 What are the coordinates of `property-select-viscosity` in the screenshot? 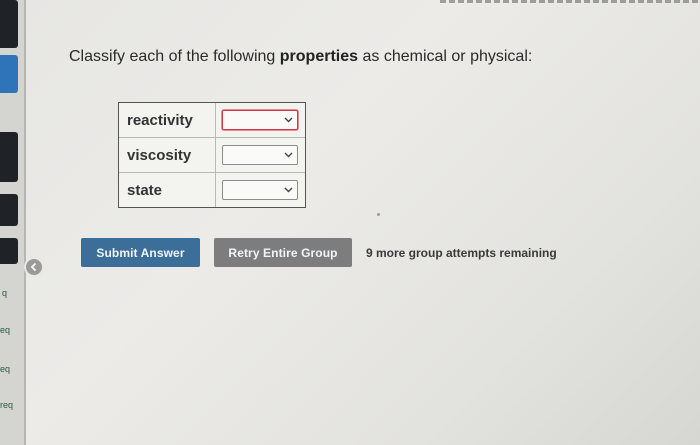 It's located at (260, 155).